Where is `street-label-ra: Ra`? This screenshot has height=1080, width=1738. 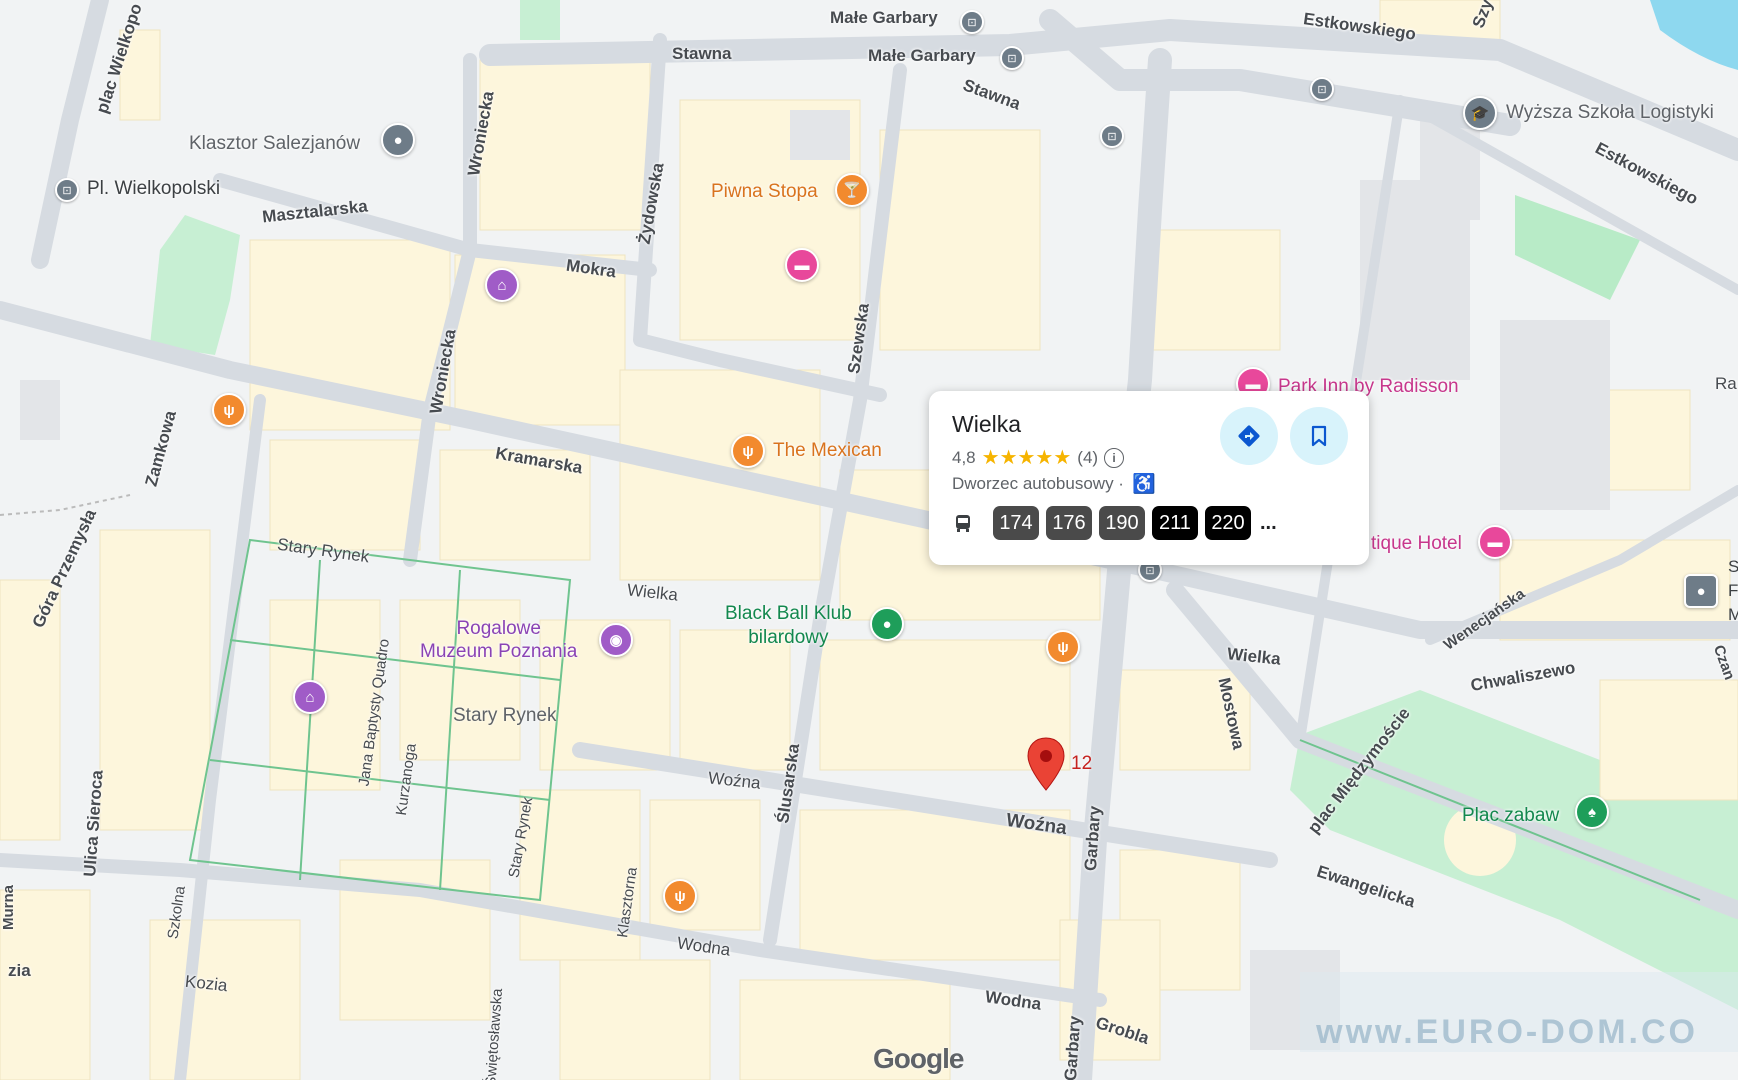
street-label-ra: Ra is located at coordinates (1726, 383).